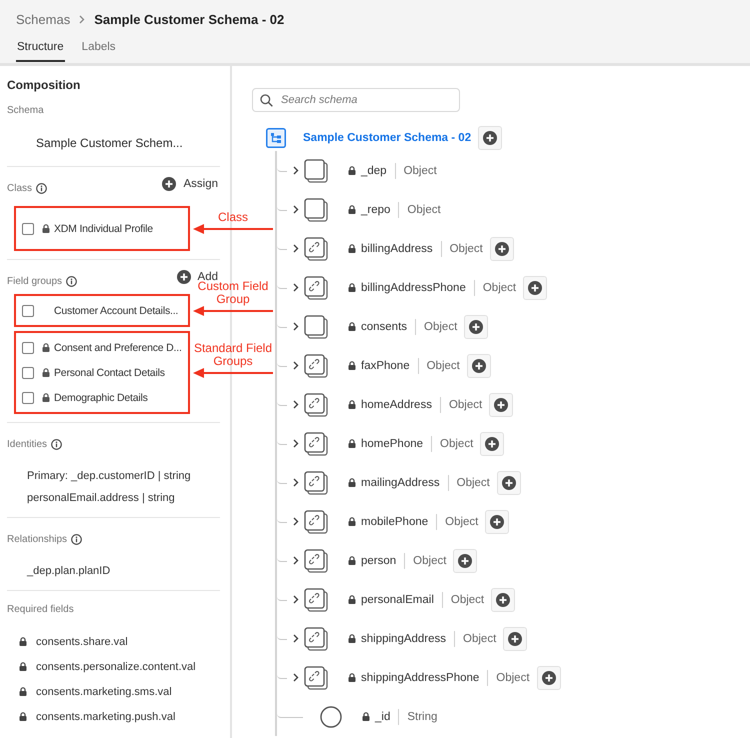  I want to click on field-name: faxPhone, so click(385, 366).